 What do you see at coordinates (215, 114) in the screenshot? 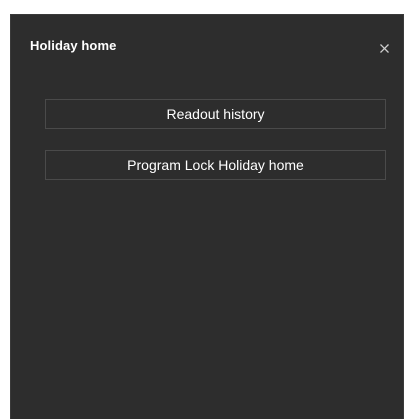
I see `readout-history-button: Readout history` at bounding box center [215, 114].